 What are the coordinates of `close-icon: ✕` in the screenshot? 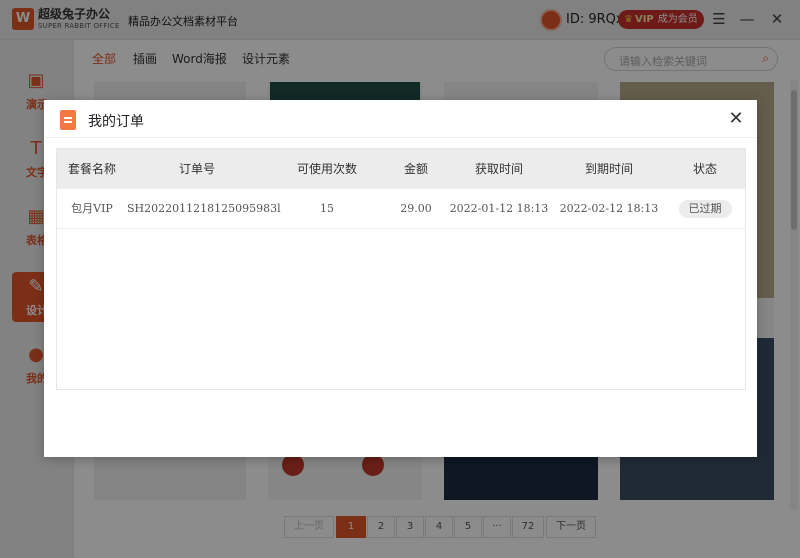 It's located at (736, 119).